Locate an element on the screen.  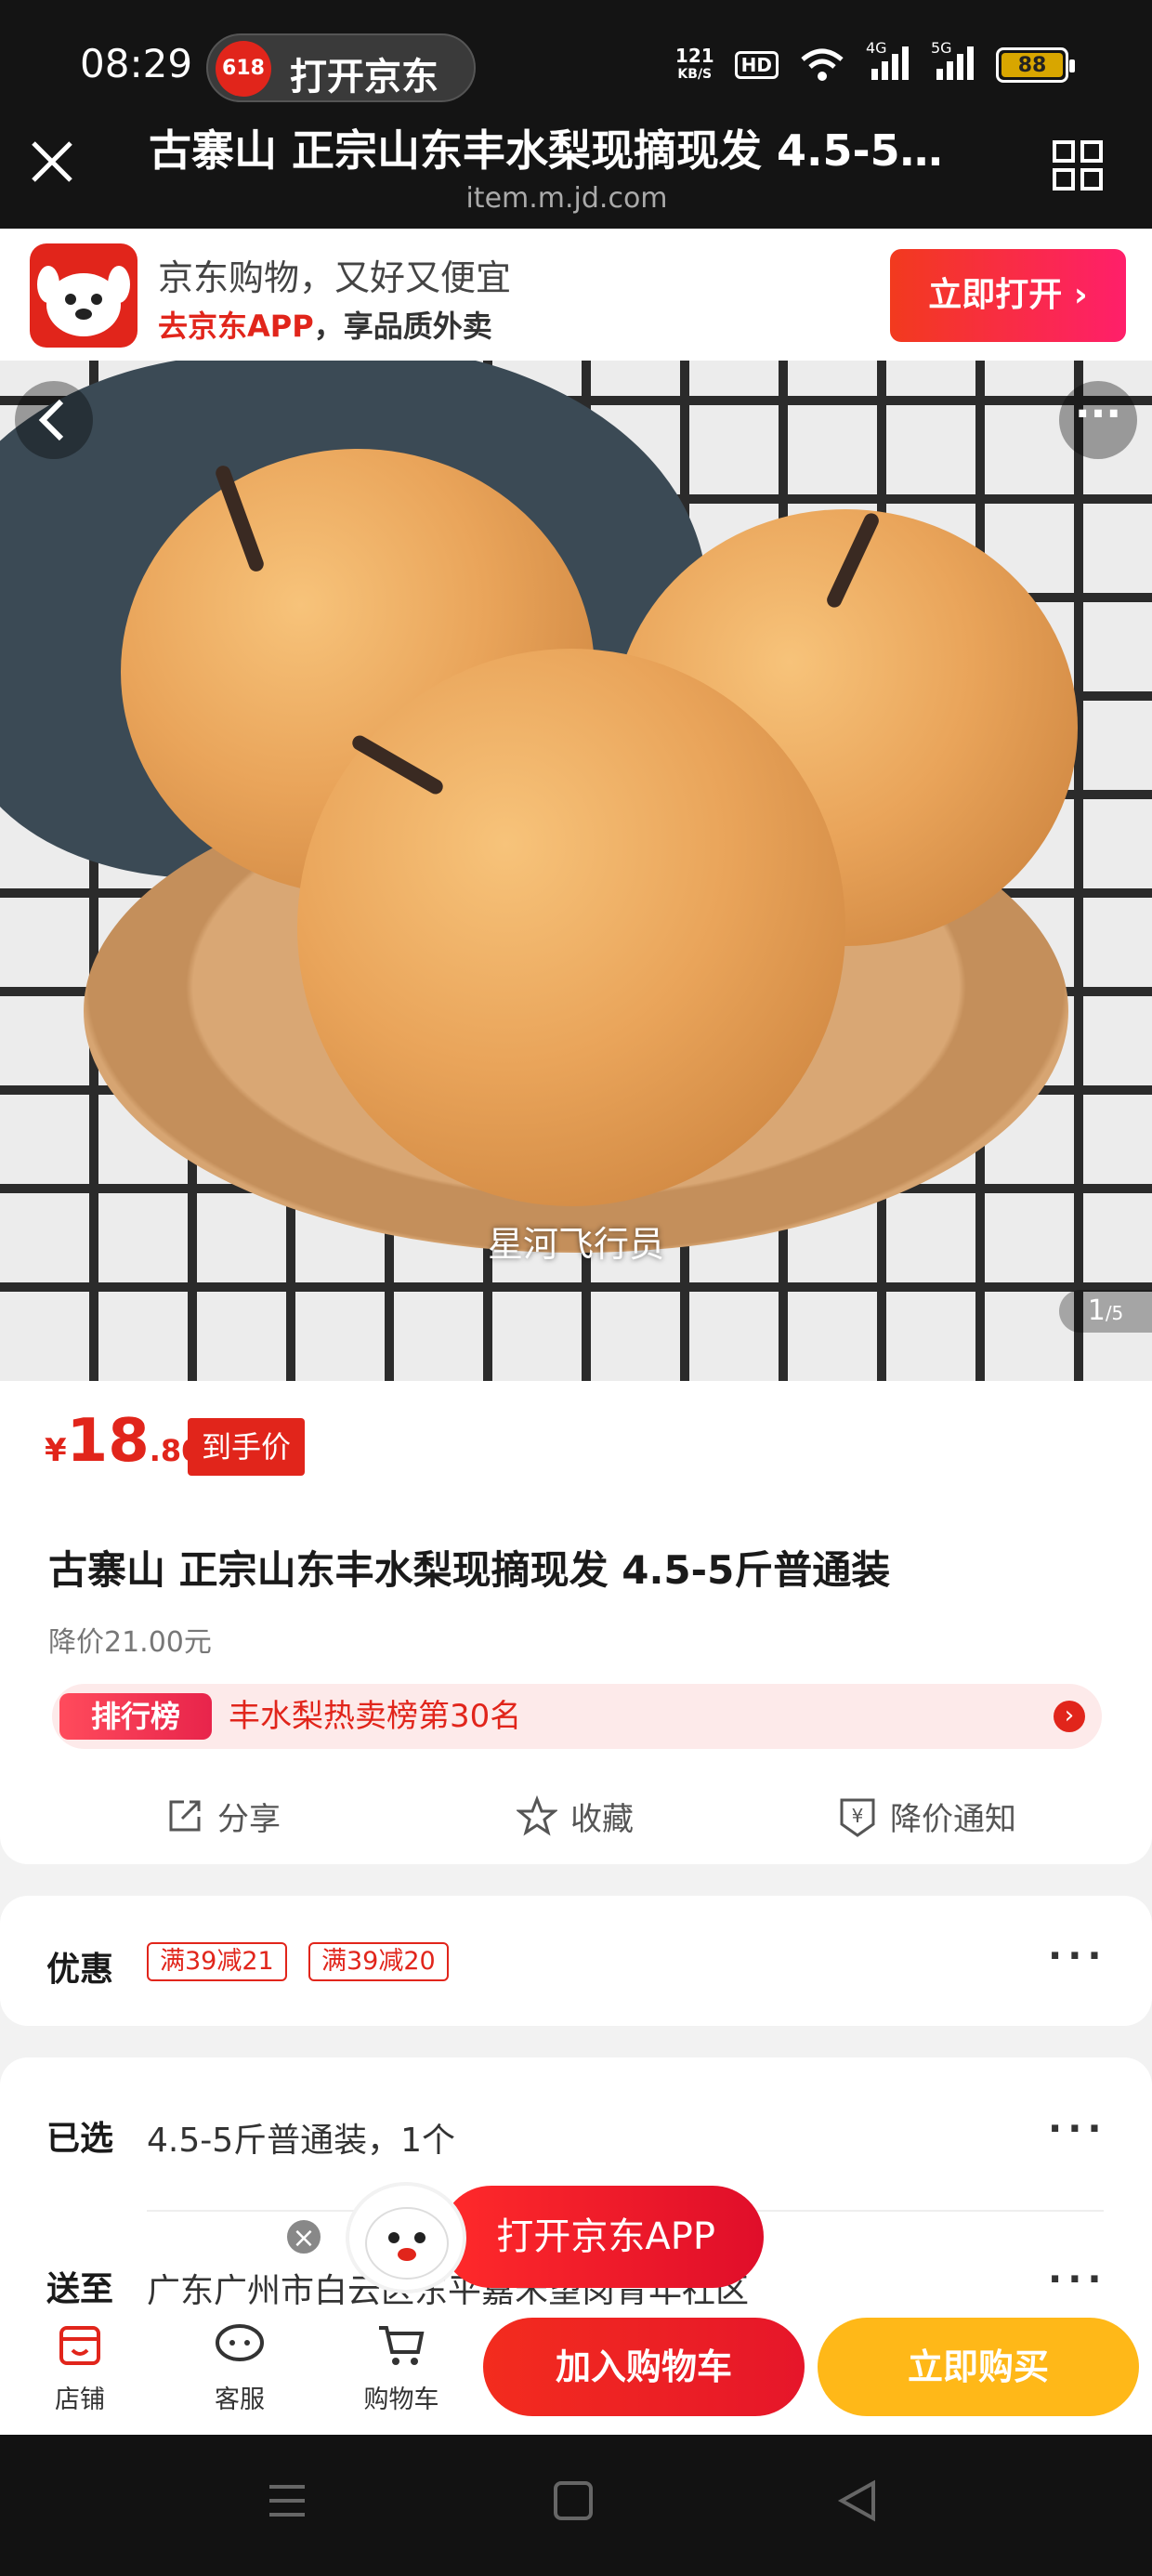
ranking-badge: 排行榜 is located at coordinates (135, 1716).